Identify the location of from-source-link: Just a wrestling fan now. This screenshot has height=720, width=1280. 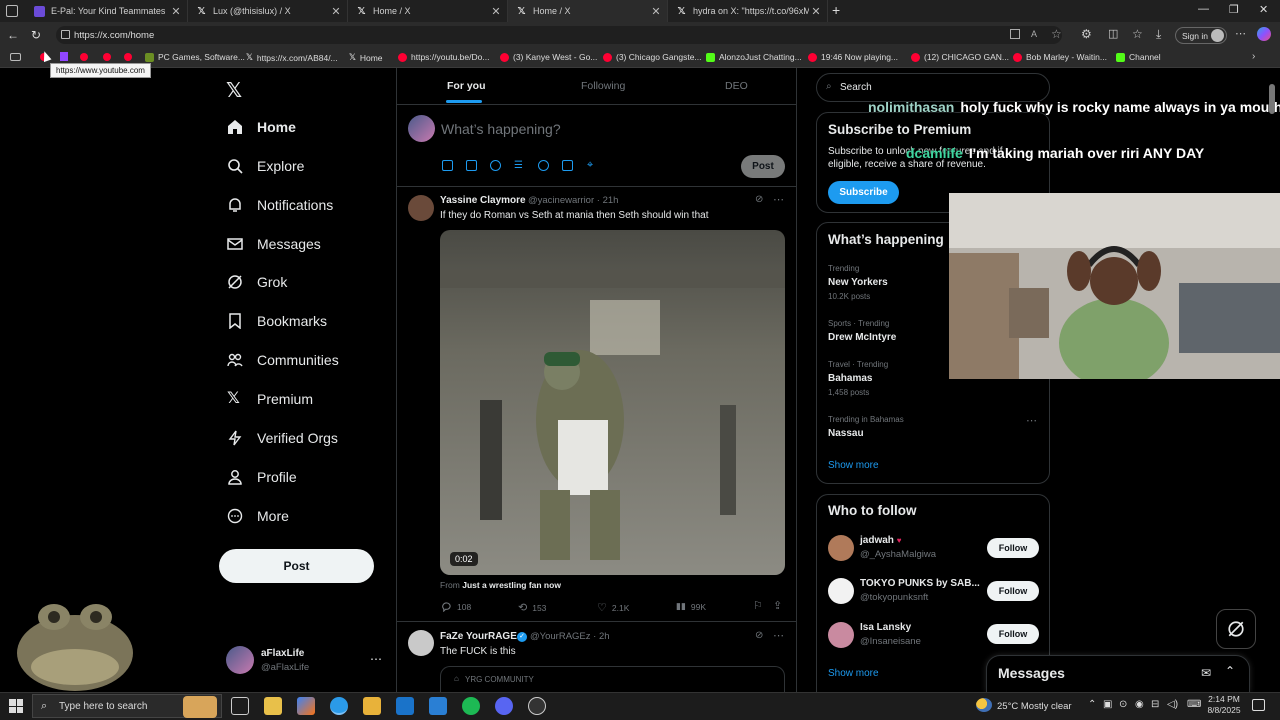
(511, 585).